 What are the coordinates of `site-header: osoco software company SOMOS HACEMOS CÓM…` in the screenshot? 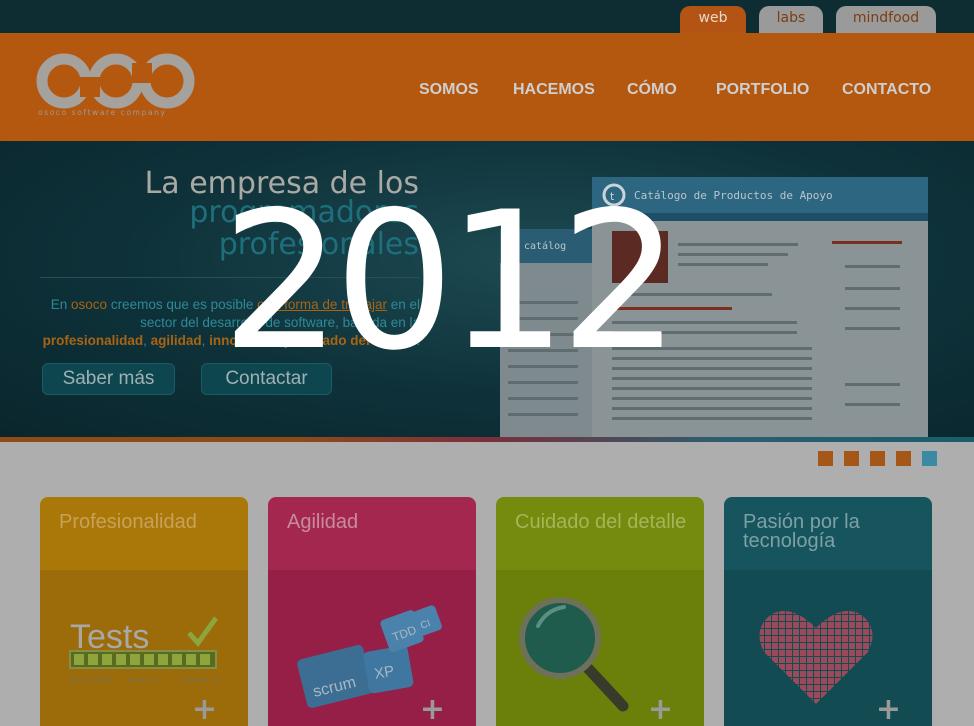 It's located at (487, 87).